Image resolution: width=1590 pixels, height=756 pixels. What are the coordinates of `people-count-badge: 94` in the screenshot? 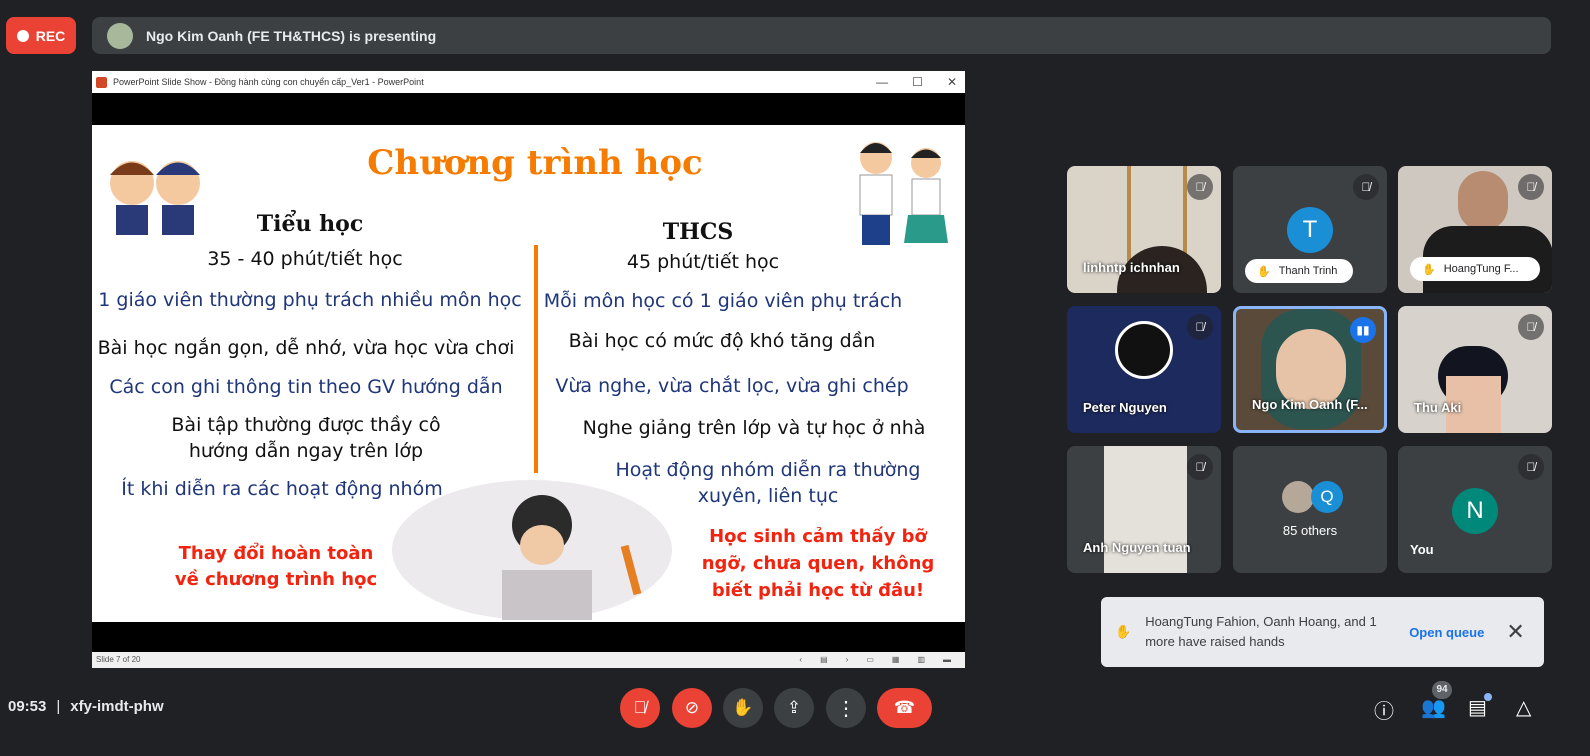 It's located at (1442, 690).